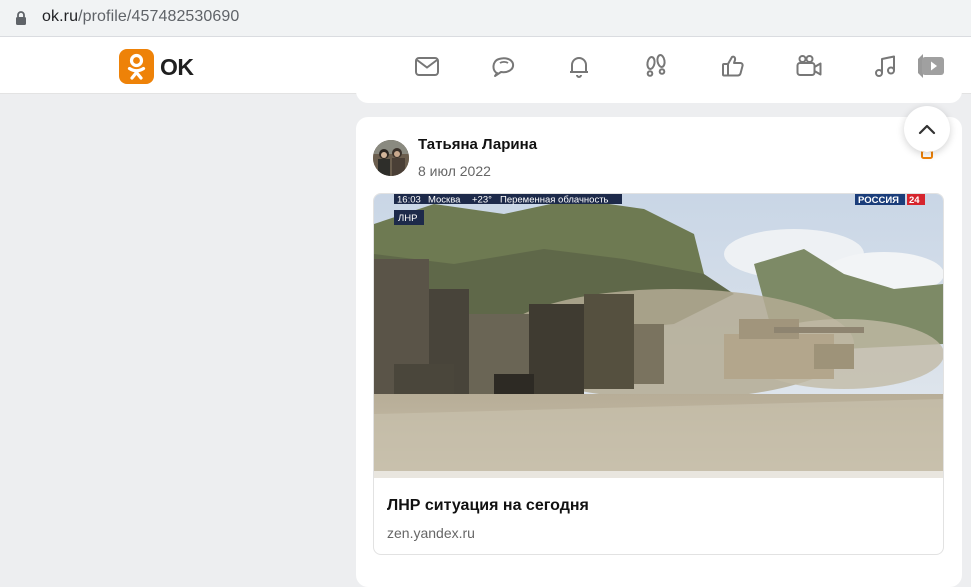  Describe the element at coordinates (409, 200) in the screenshot. I see `ticker-time: 16:03` at that location.